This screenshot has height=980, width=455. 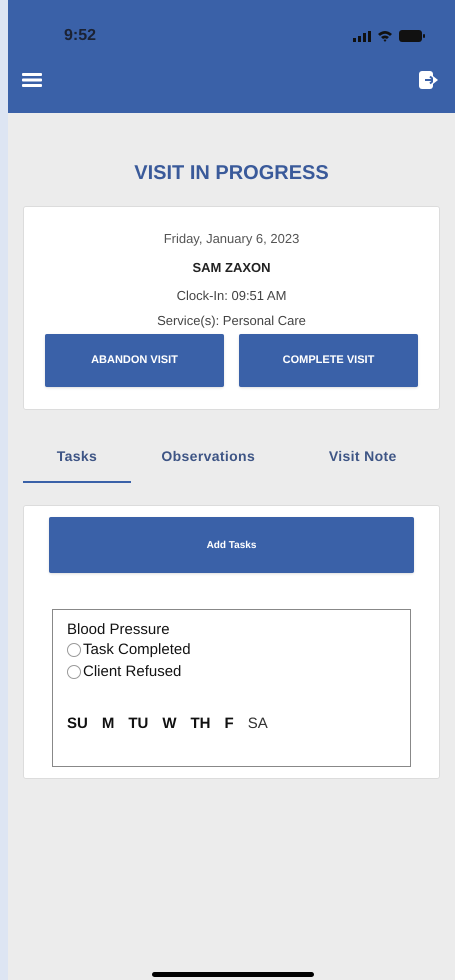 What do you see at coordinates (169, 724) in the screenshot?
I see `weekday-label: W` at bounding box center [169, 724].